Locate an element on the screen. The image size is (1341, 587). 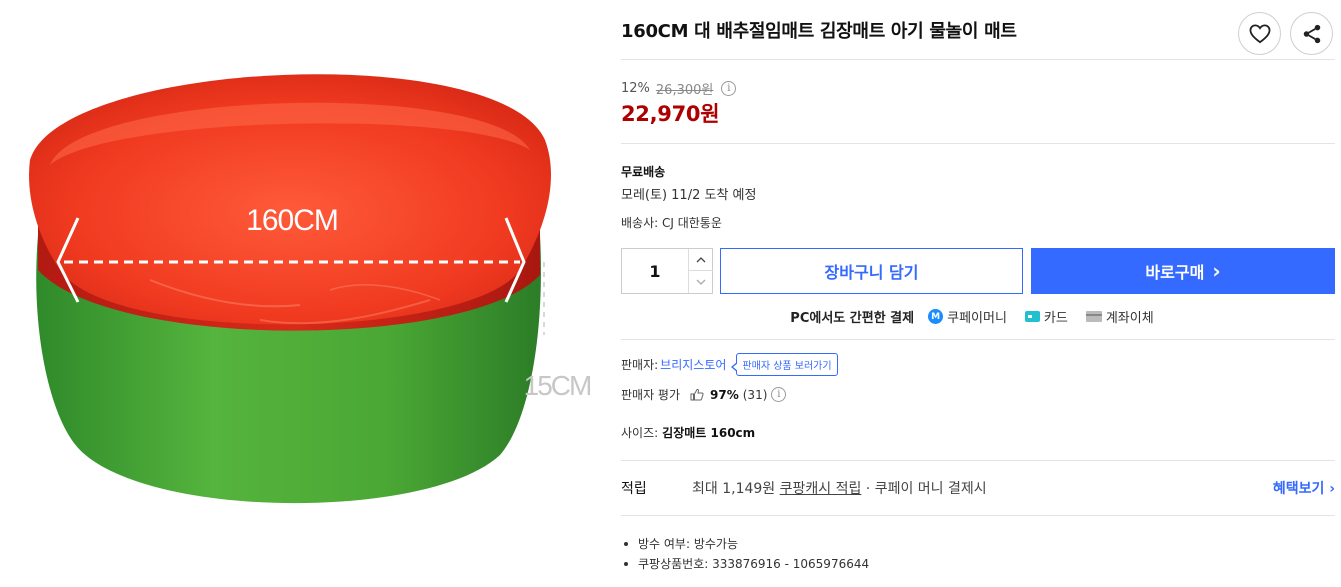
wishlist-button is located at coordinates (1259, 33).